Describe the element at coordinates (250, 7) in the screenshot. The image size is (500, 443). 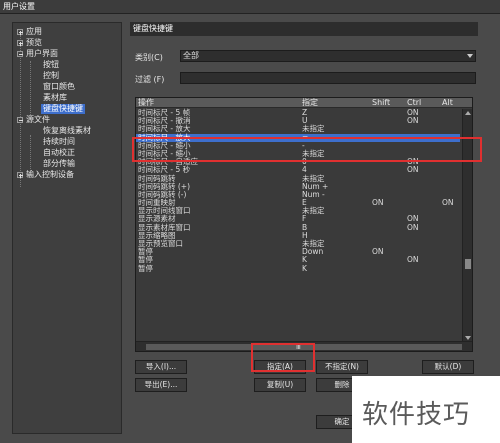
I see `window-title: 用户设置` at that location.